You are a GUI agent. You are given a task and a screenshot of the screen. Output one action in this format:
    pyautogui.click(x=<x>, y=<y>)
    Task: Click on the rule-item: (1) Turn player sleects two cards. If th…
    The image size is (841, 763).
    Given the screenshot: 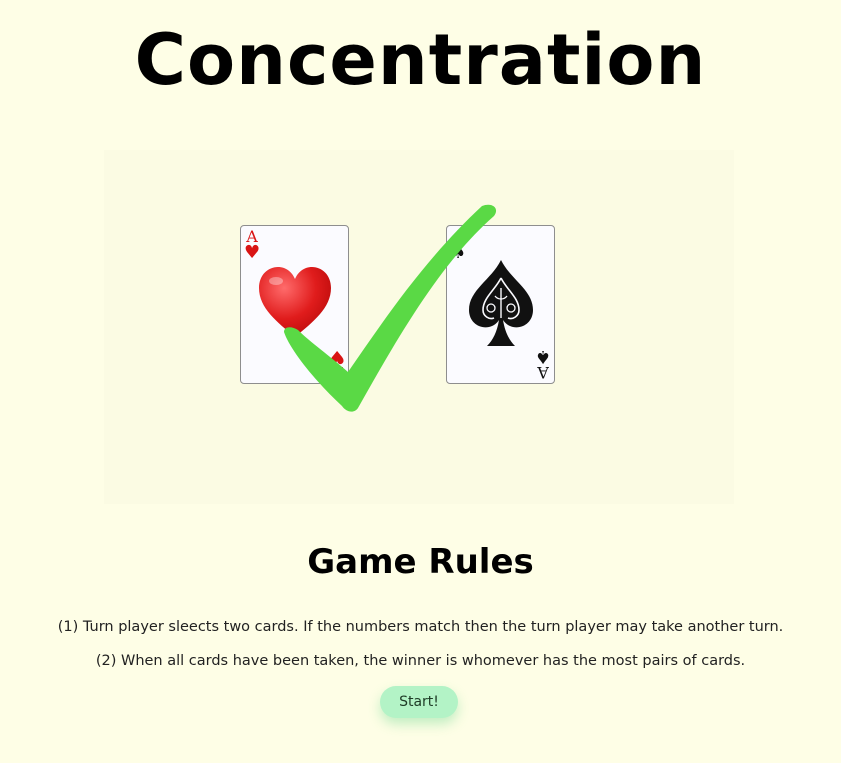 What is the action you would take?
    pyautogui.click(x=420, y=627)
    